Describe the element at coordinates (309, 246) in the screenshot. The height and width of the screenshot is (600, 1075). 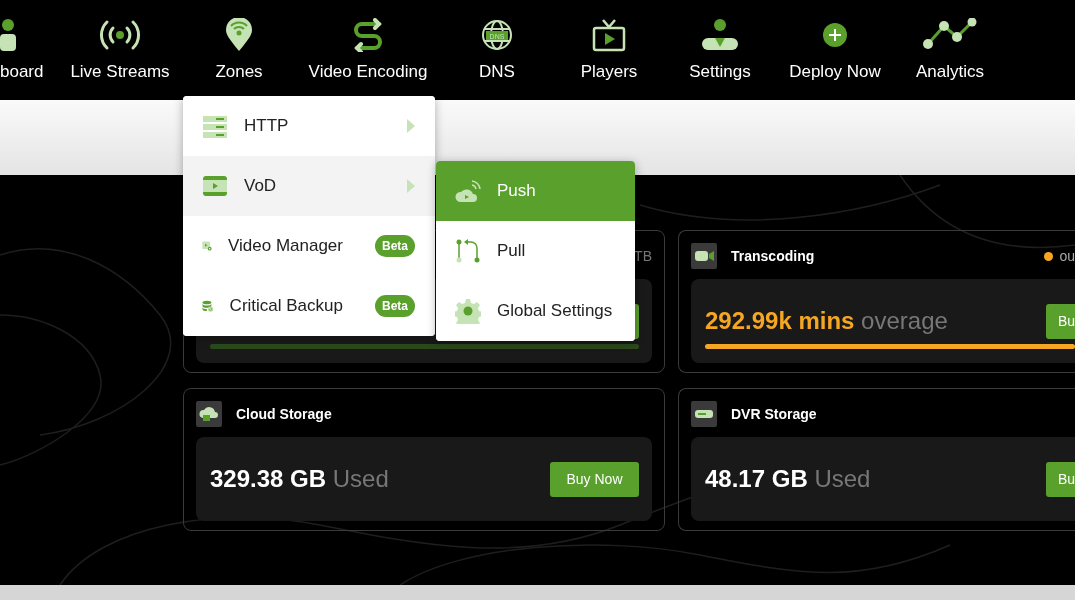
I see `menu-item: Video Manager Beta` at that location.